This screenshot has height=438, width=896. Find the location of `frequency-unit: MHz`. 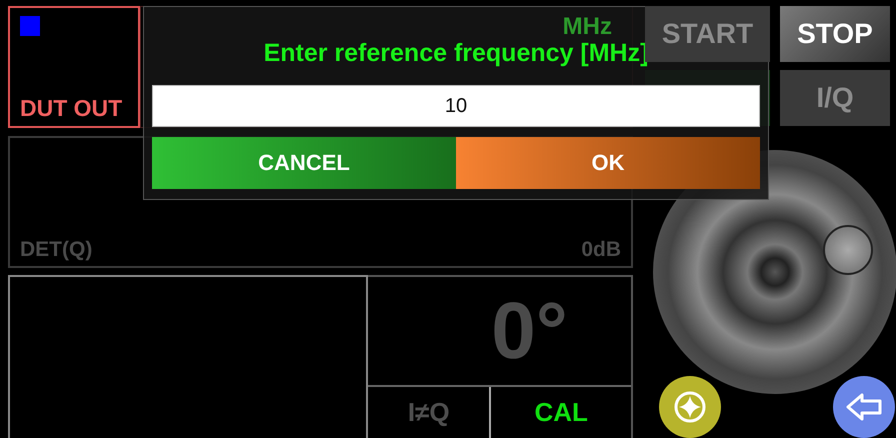

frequency-unit: MHz is located at coordinates (587, 27).